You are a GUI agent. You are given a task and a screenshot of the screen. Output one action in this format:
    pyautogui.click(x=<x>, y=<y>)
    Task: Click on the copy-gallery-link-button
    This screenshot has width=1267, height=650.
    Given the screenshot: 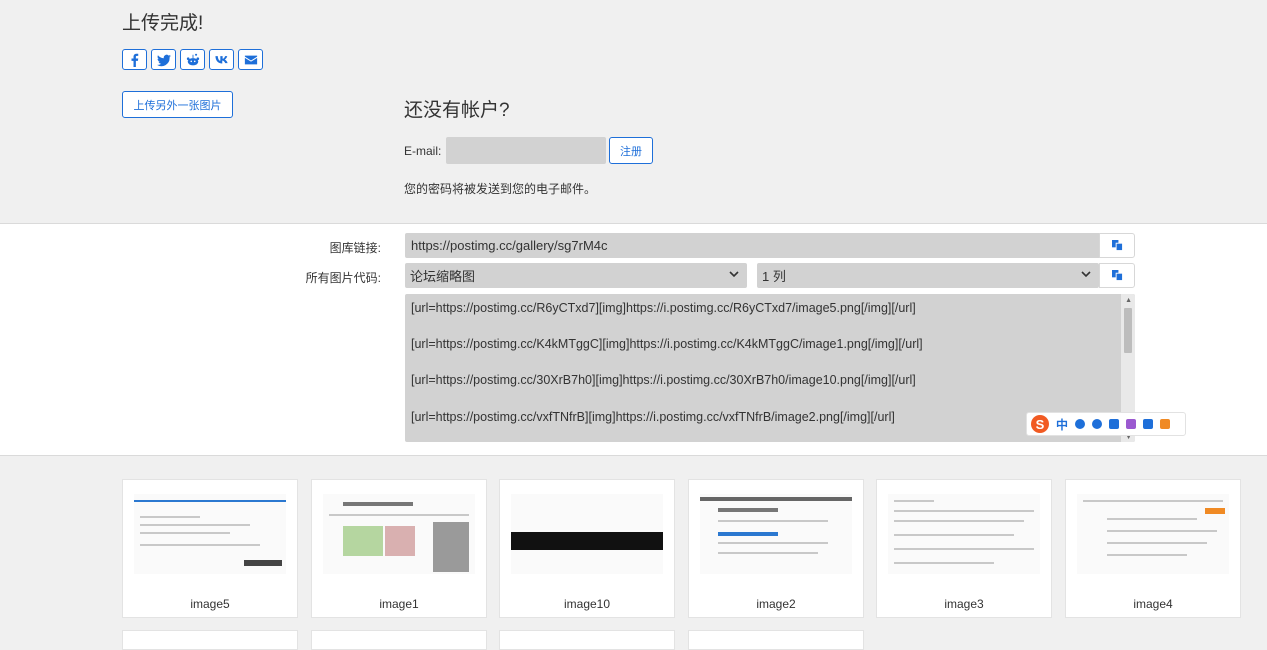 What is the action you would take?
    pyautogui.click(x=1117, y=245)
    